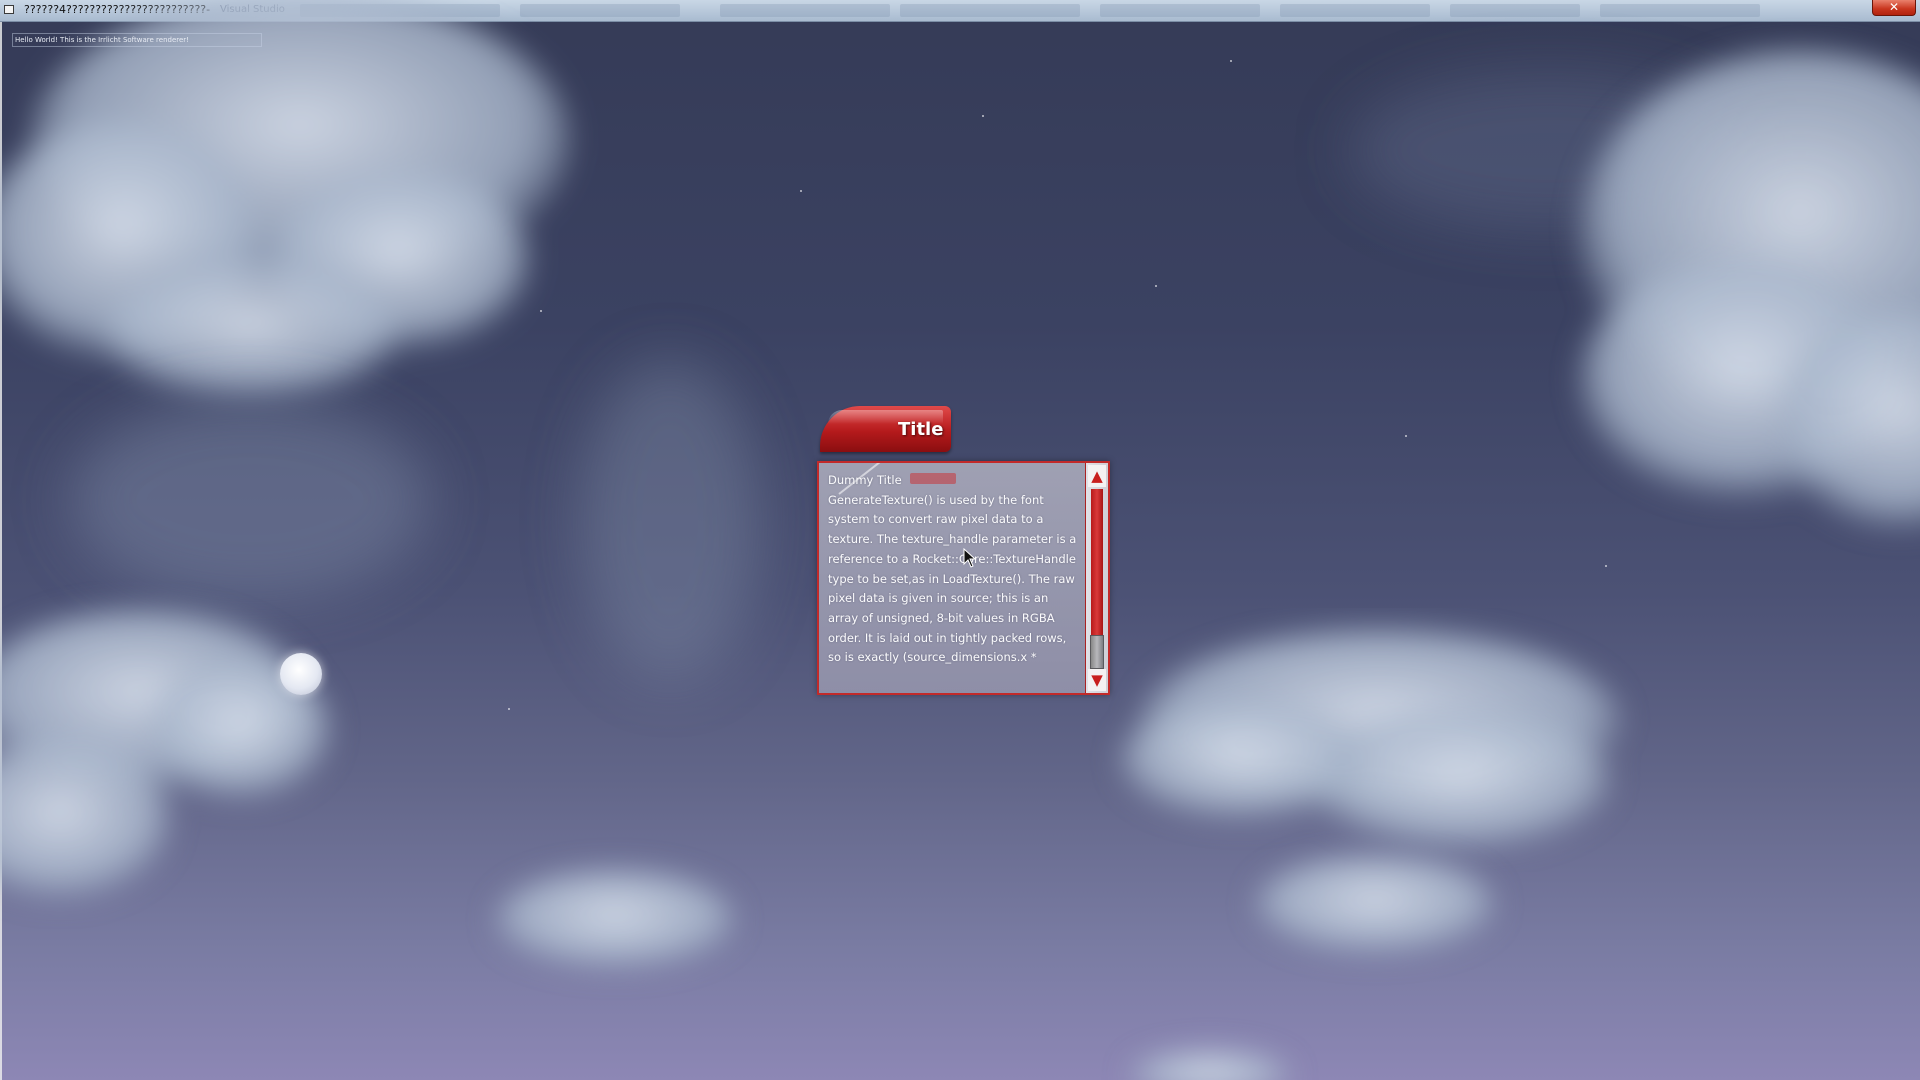 The height and width of the screenshot is (1080, 1920). Describe the element at coordinates (165, 755) in the screenshot. I see `cloud-left-middle` at that location.